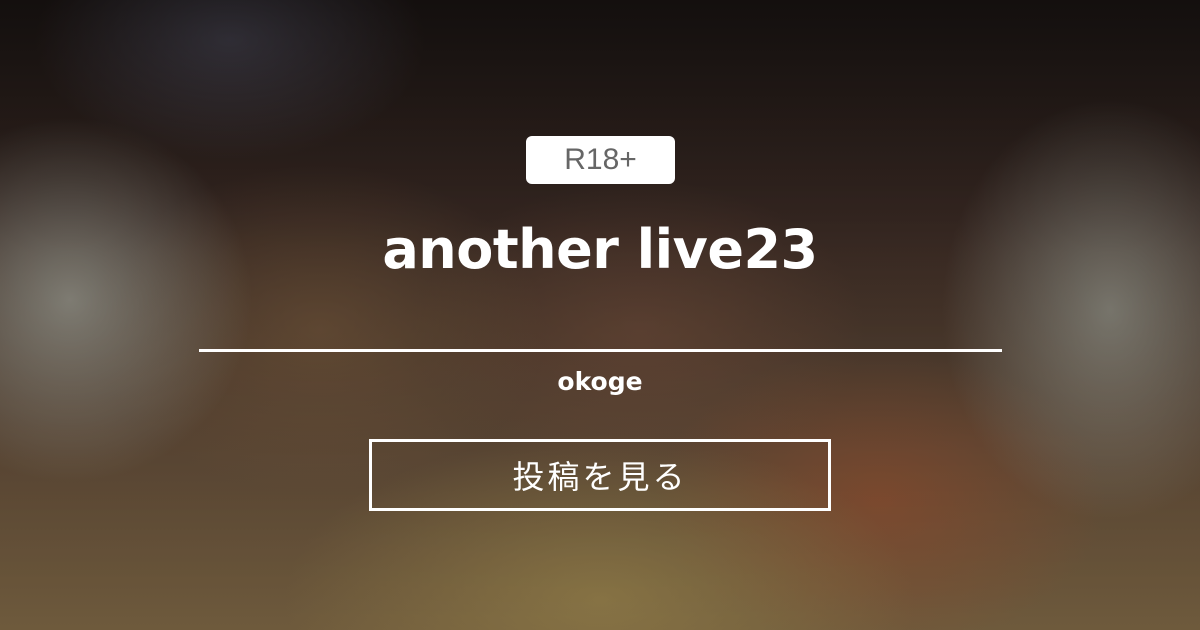 The image size is (1200, 630). I want to click on view-post-button: 投稿を見る, so click(600, 475).